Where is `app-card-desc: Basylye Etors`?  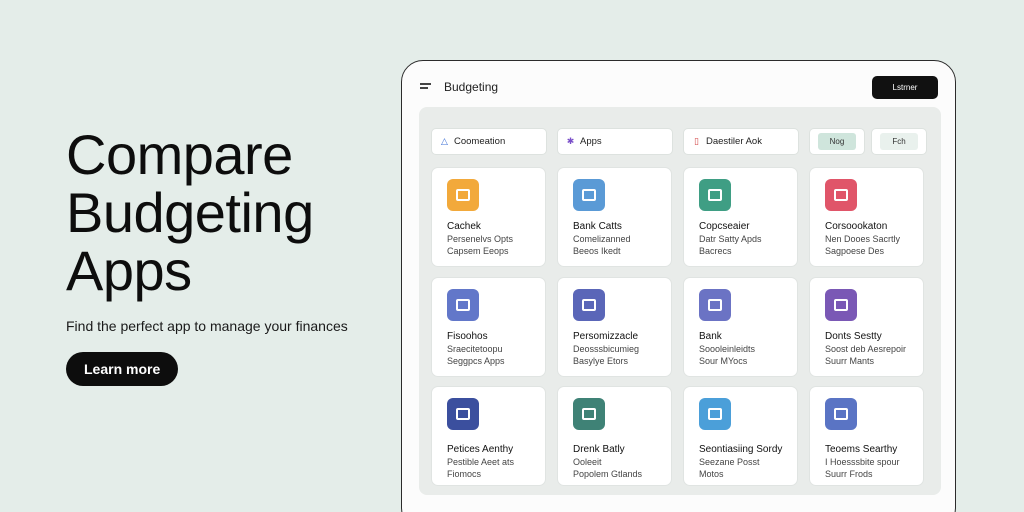 app-card-desc: Basylye Etors is located at coordinates (601, 361).